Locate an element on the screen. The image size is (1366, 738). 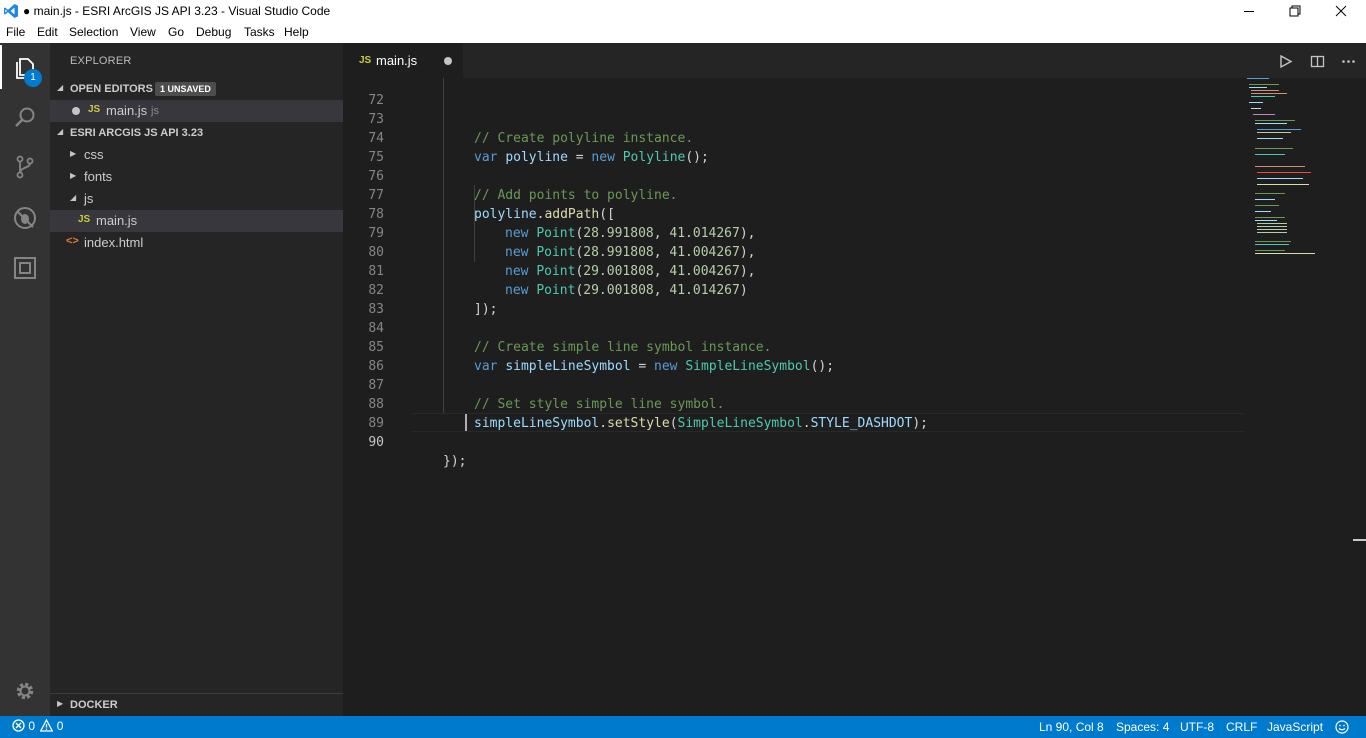
project-folder-header: ◢ ESRI ARCGIS JS API 3.23 is located at coordinates (196, 133).